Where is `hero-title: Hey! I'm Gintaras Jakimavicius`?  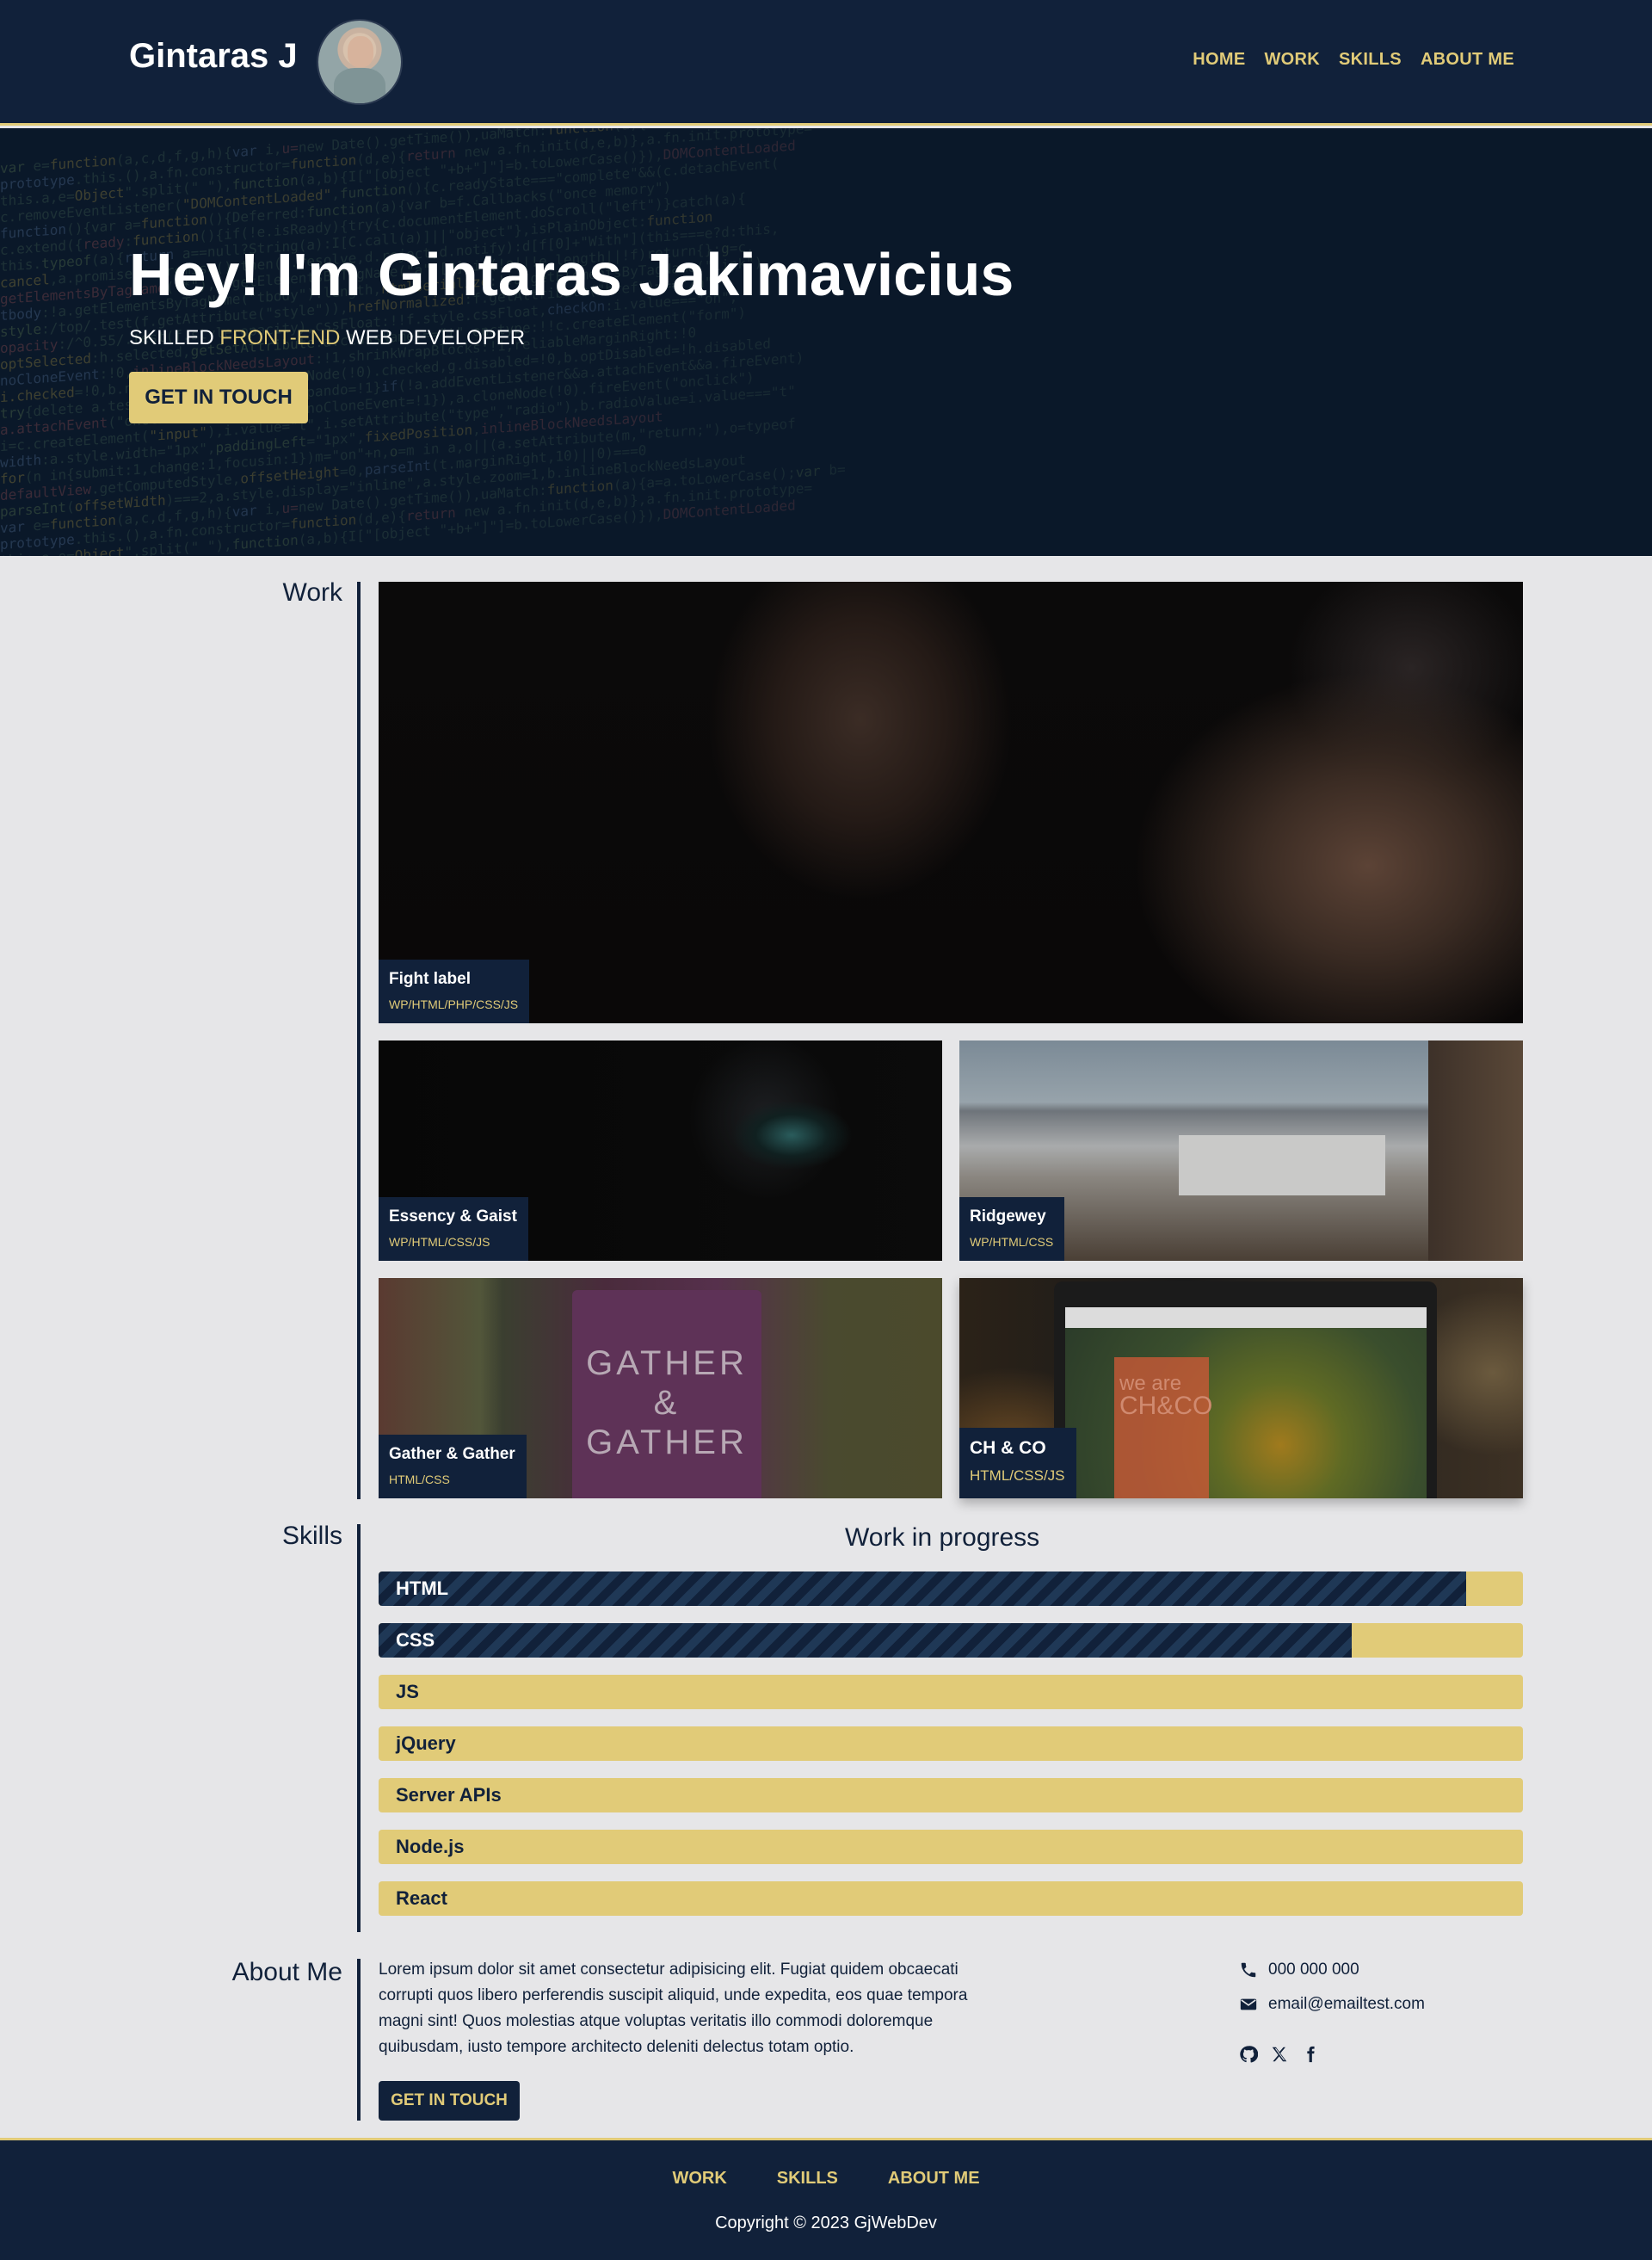 hero-title: Hey! I'm Gintaras Jakimavicius is located at coordinates (571, 274).